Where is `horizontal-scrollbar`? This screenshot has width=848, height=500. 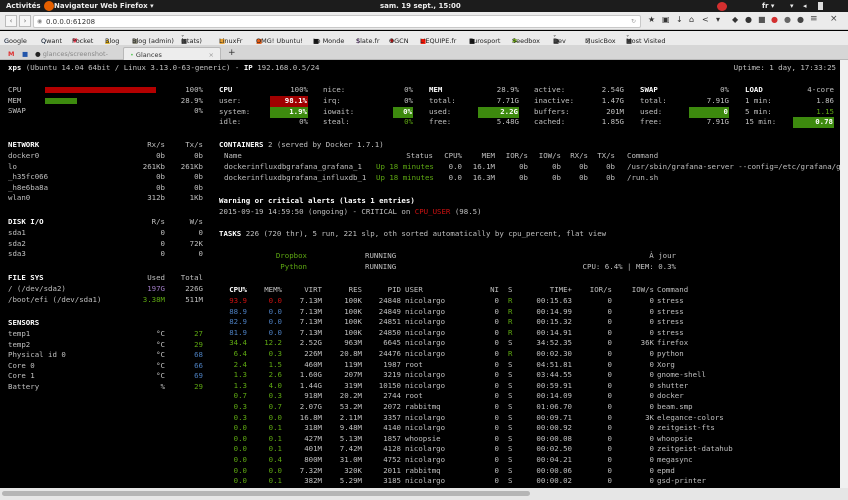
horizontal-scrollbar is located at coordinates (424, 494).